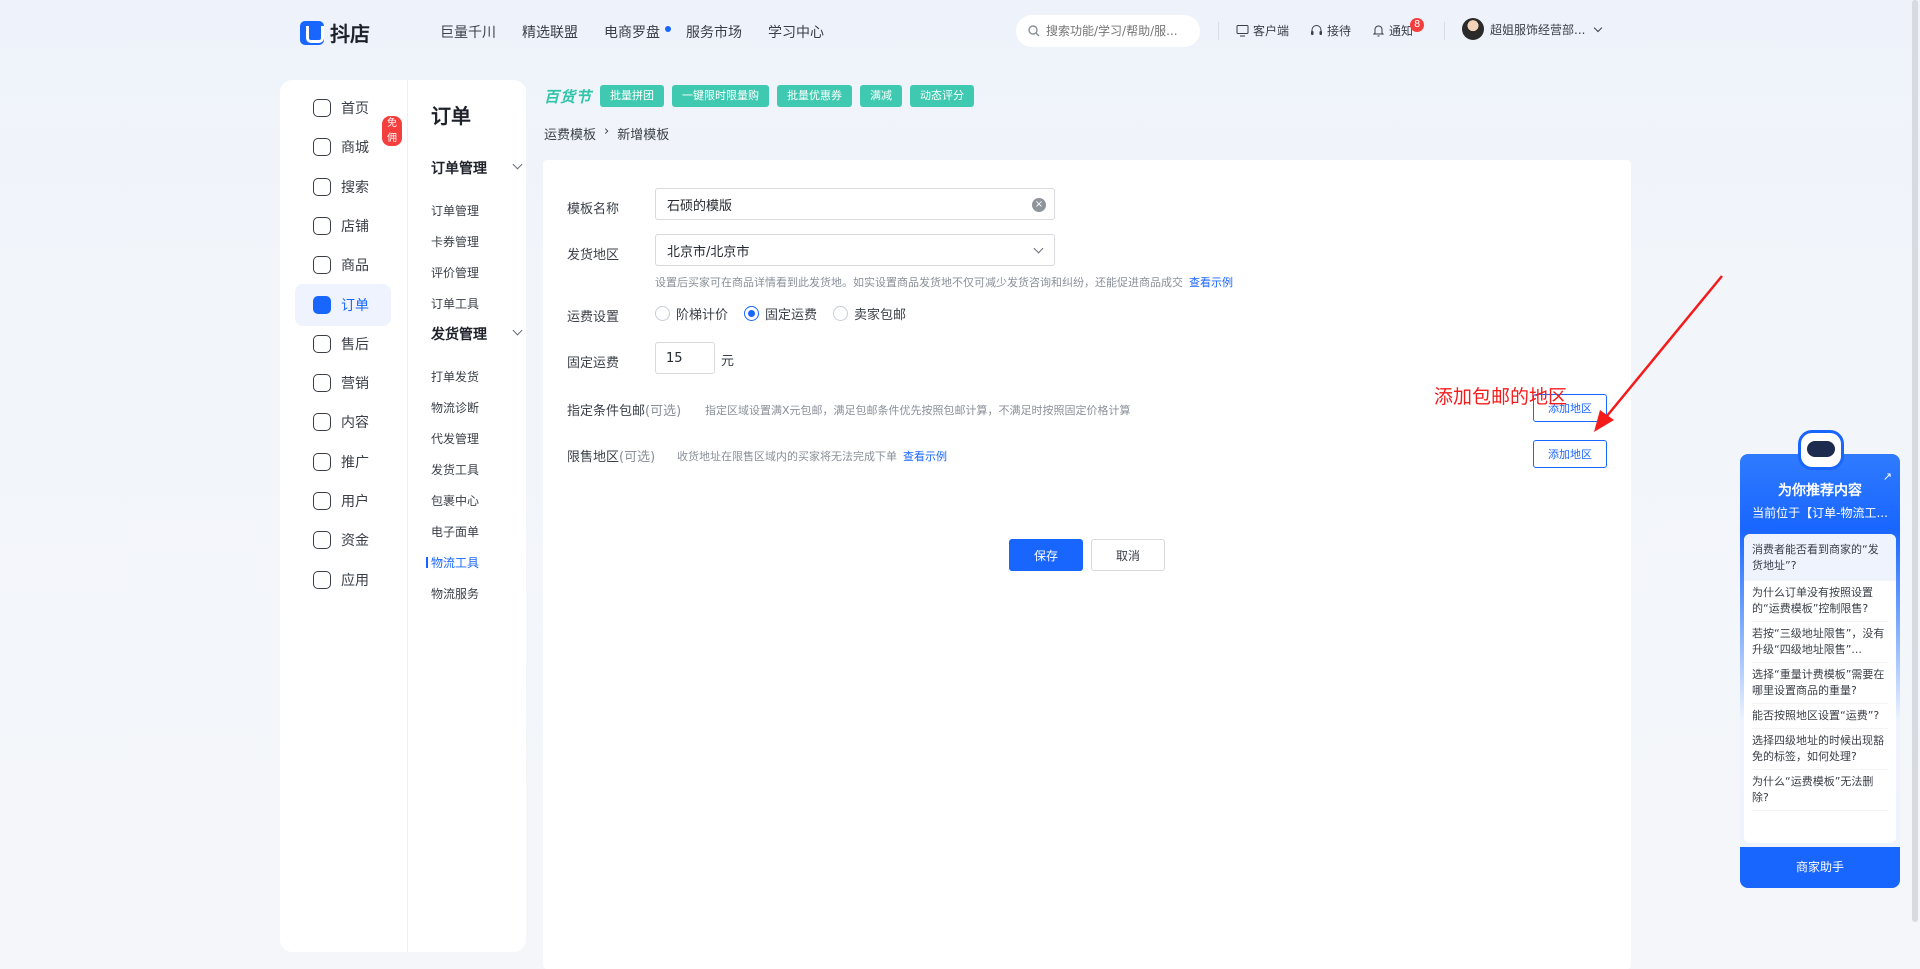 This screenshot has width=1920, height=969. What do you see at coordinates (685, 358) in the screenshot?
I see `fixed-fee-input` at bounding box center [685, 358].